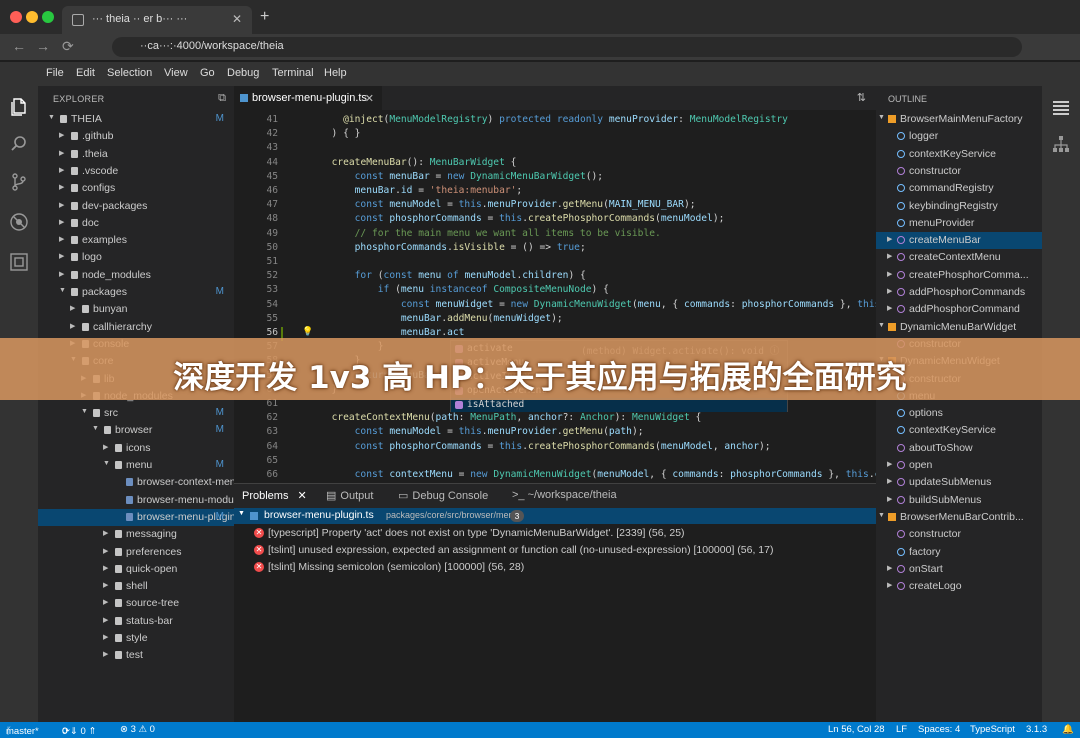  I want to click on tree-item: ▶ shell, so click(136, 586).